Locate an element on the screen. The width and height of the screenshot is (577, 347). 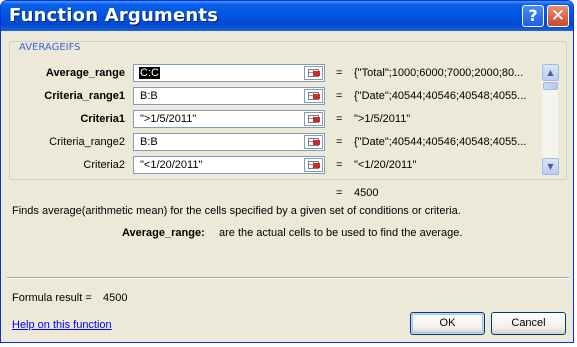
close-button: ✕ is located at coordinates (558, 16).